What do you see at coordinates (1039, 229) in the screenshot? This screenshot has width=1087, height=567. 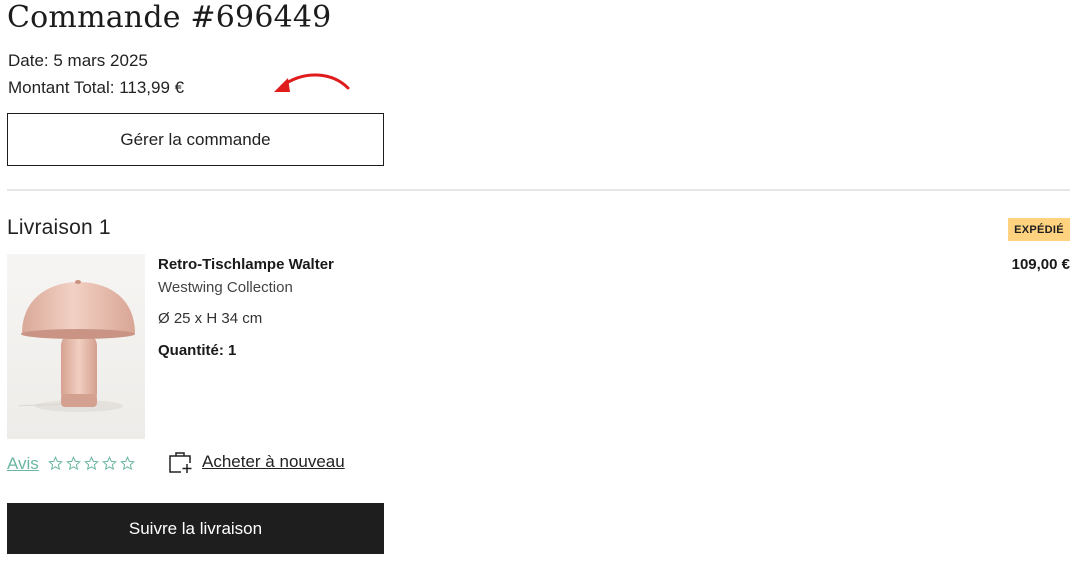 I see `status-badge: EXPÉDIÉ` at bounding box center [1039, 229].